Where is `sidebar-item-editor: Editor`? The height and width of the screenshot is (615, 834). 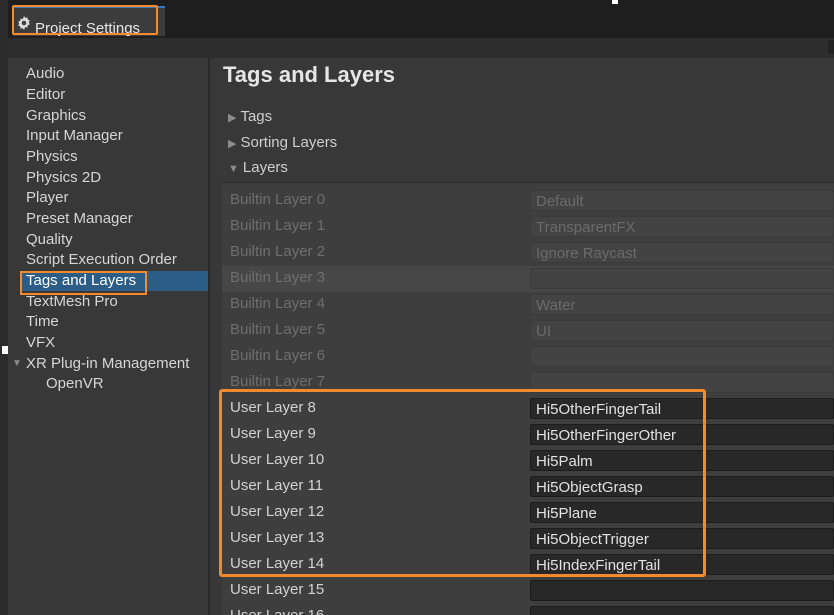 sidebar-item-editor: Editor is located at coordinates (45, 95).